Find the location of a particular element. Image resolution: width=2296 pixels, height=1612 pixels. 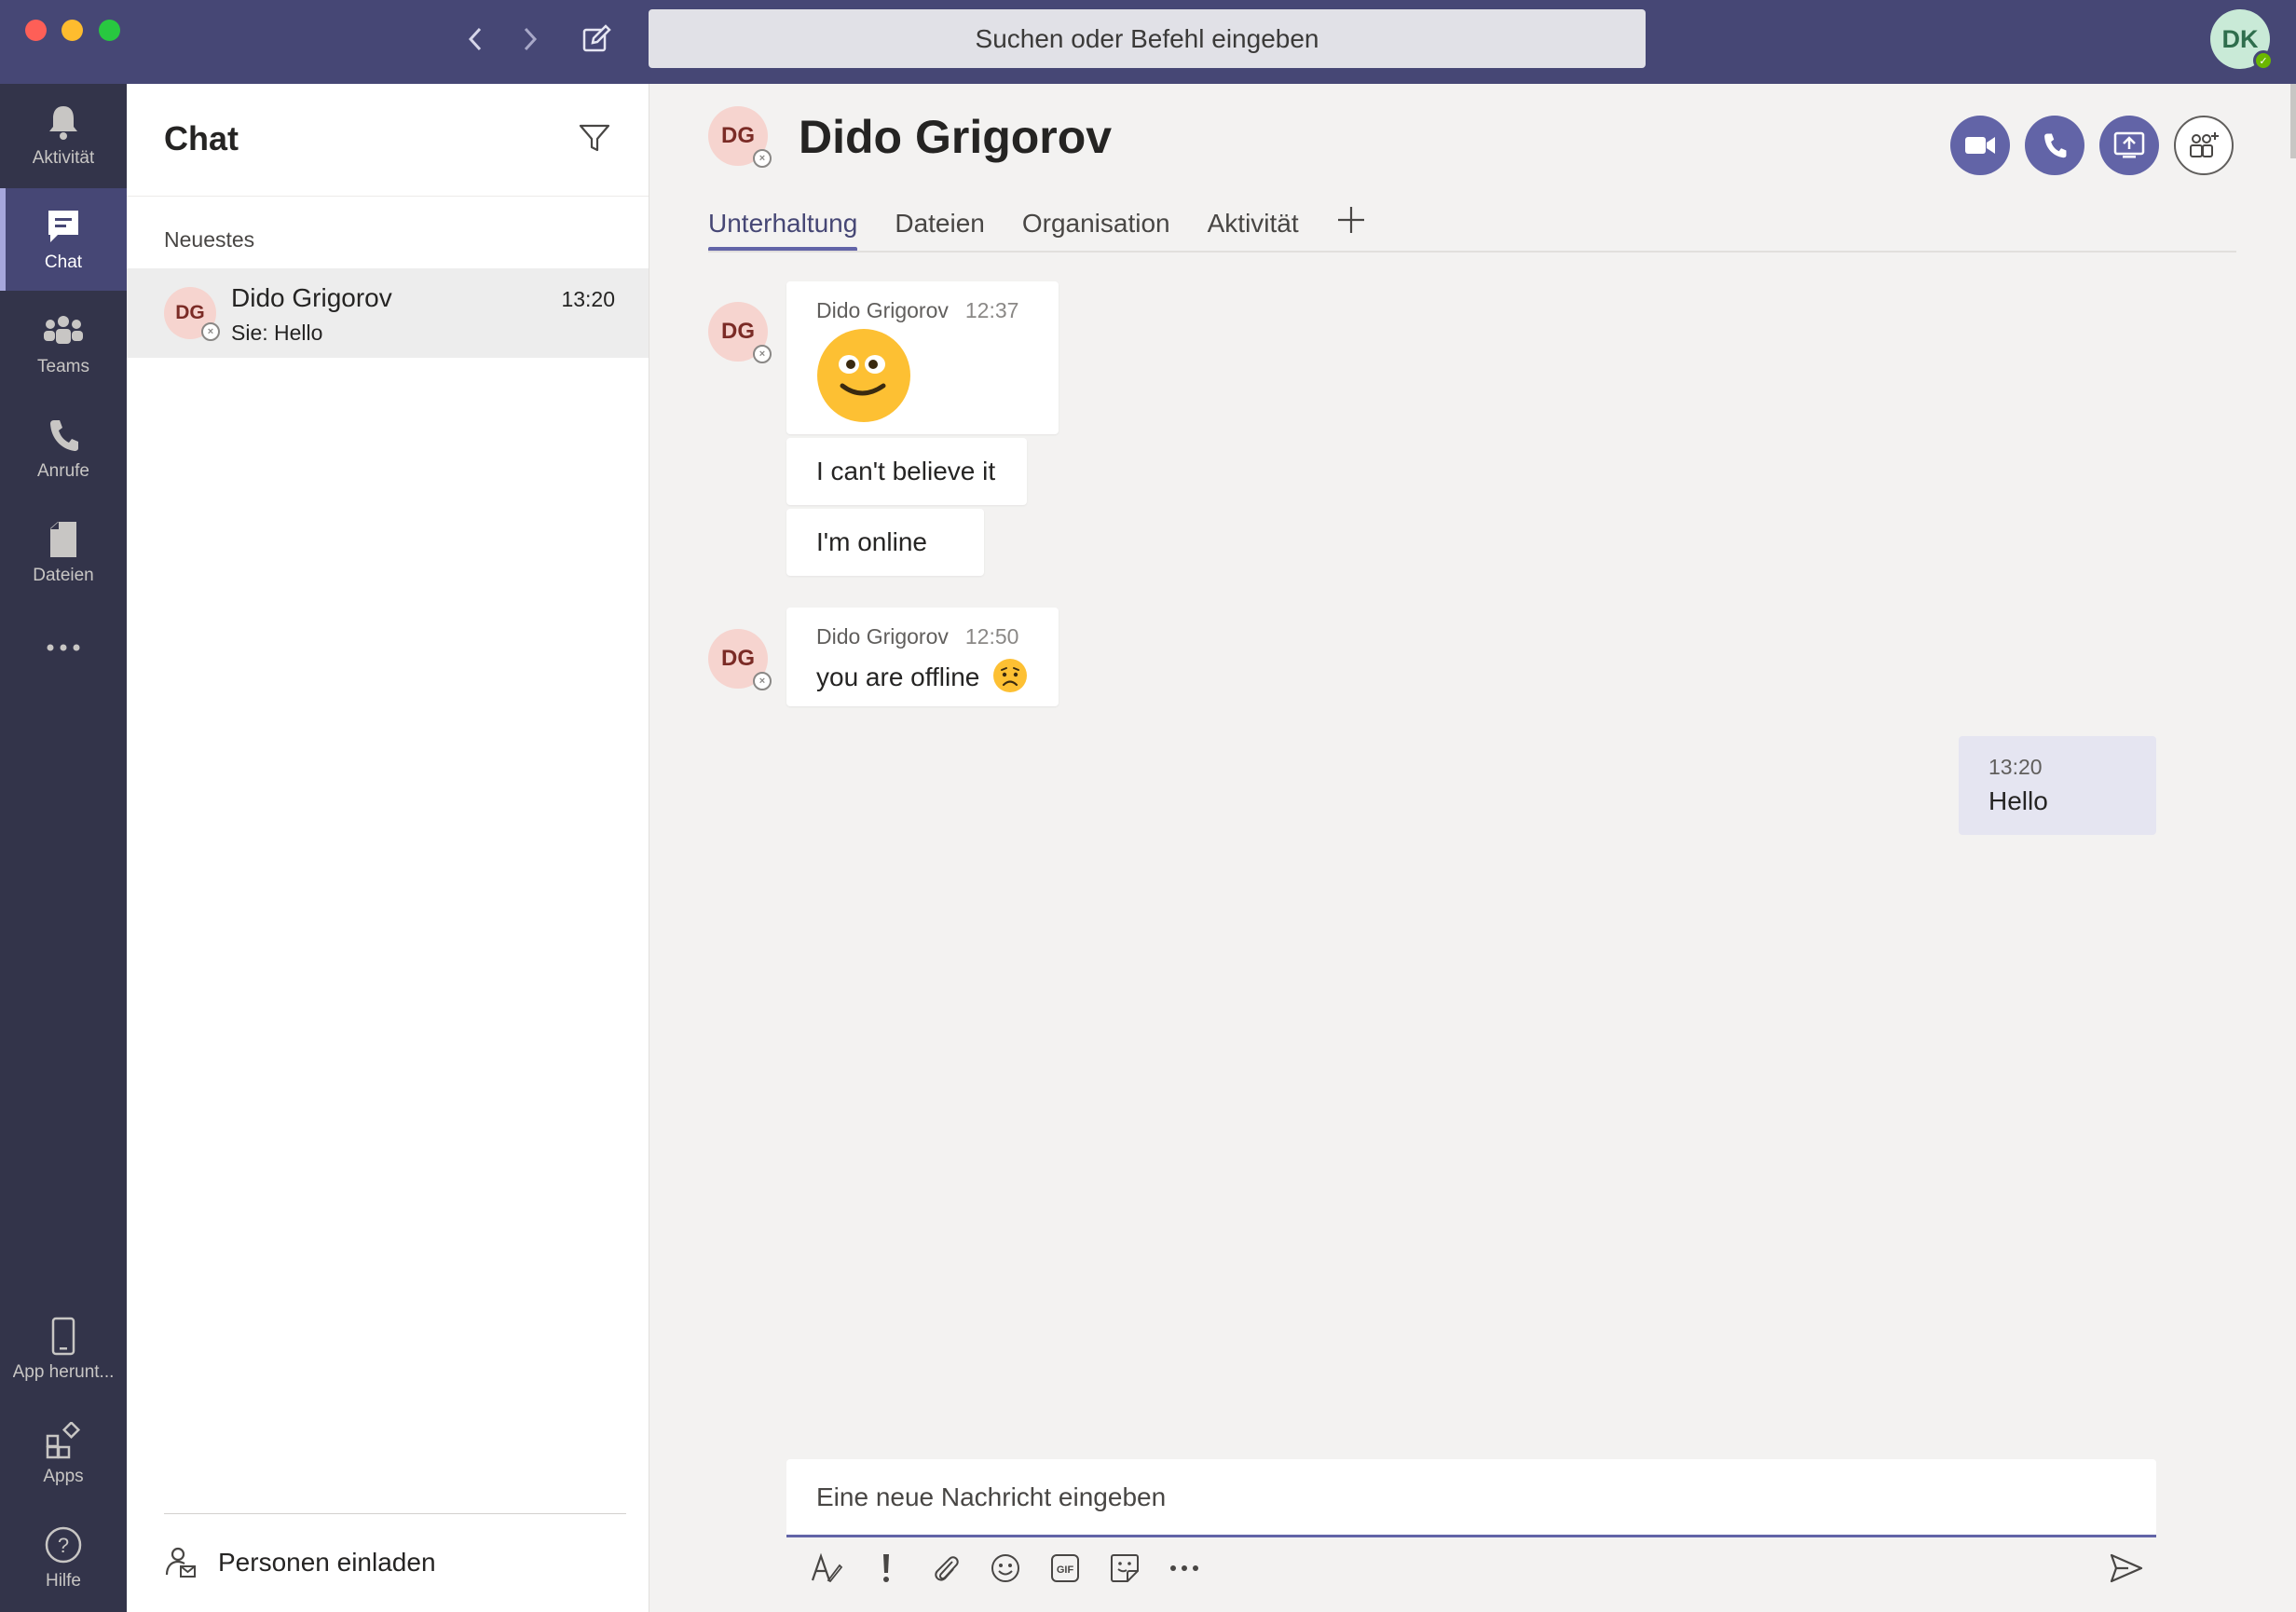

smiley-emoji-icon is located at coordinates (863, 375).